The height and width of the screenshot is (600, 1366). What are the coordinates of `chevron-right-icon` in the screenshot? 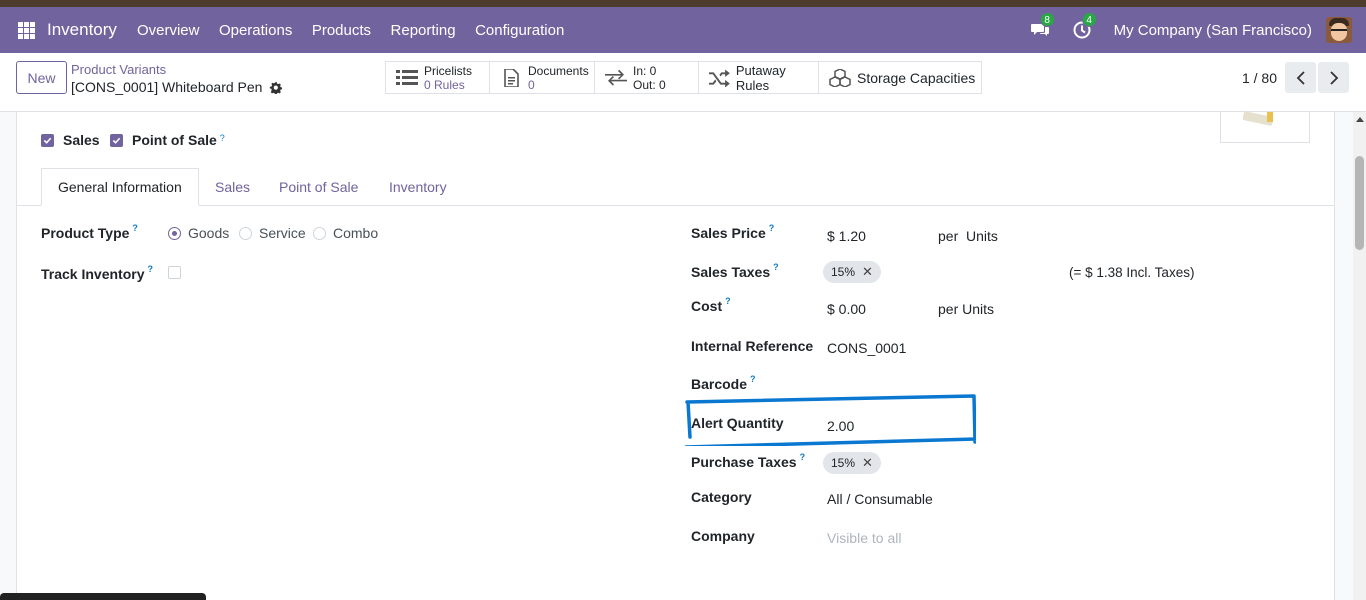 It's located at (1333, 77).